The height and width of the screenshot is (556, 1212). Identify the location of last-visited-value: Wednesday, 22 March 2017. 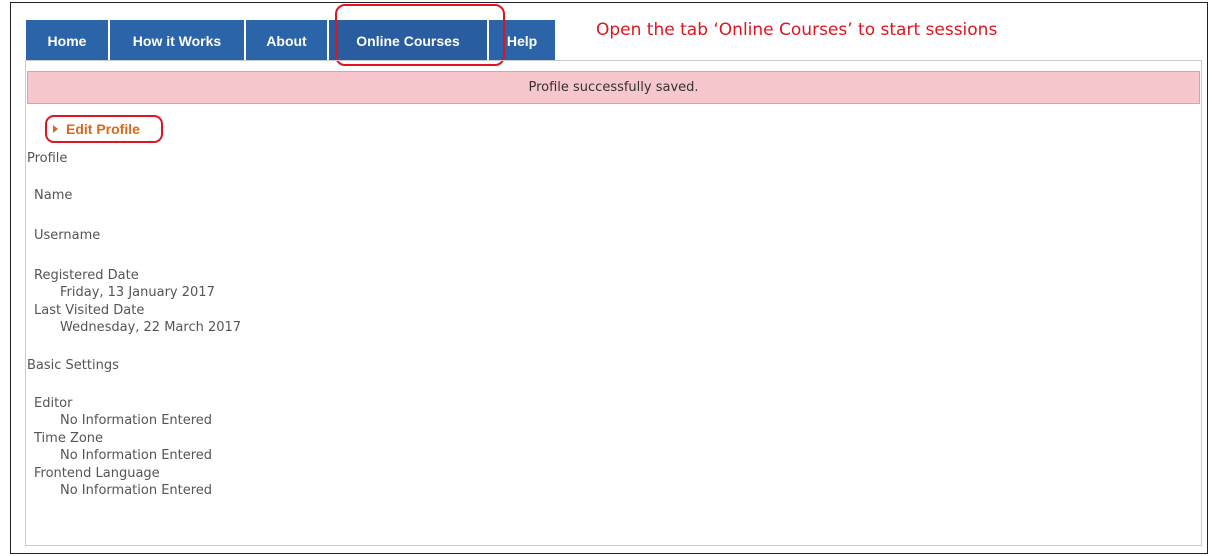
(151, 327).